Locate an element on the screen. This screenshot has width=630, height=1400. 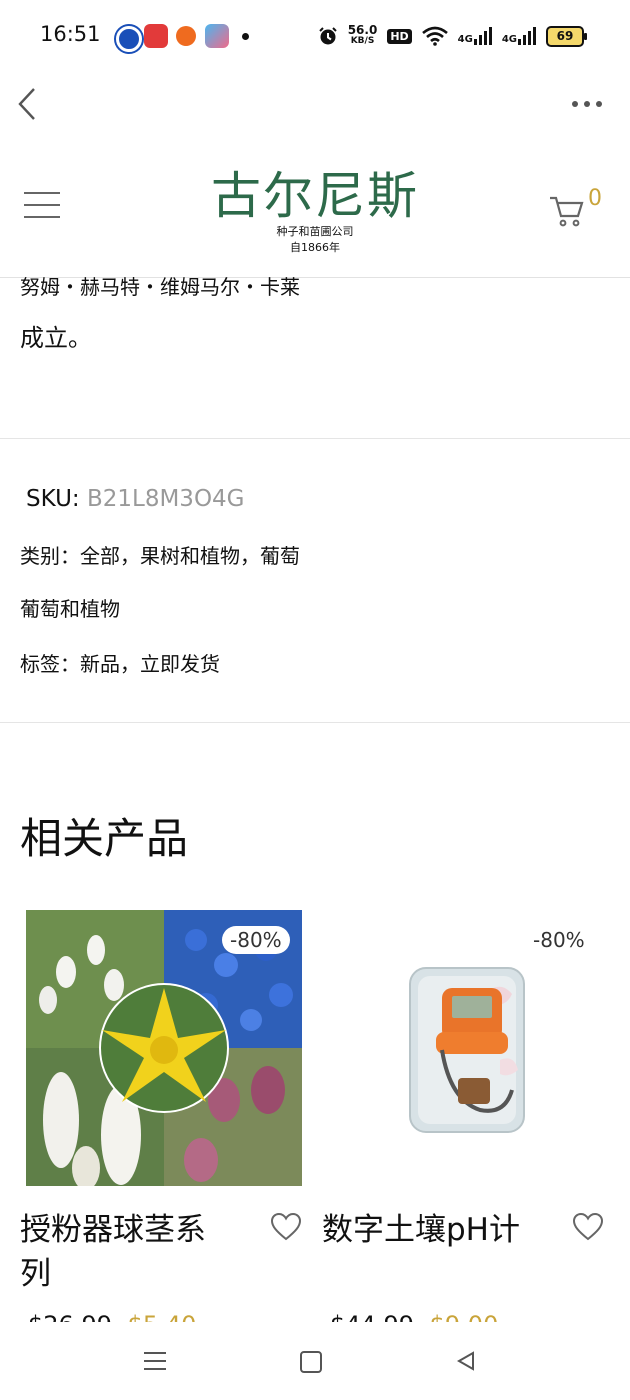
map-app-icon is located at coordinates (217, 36).